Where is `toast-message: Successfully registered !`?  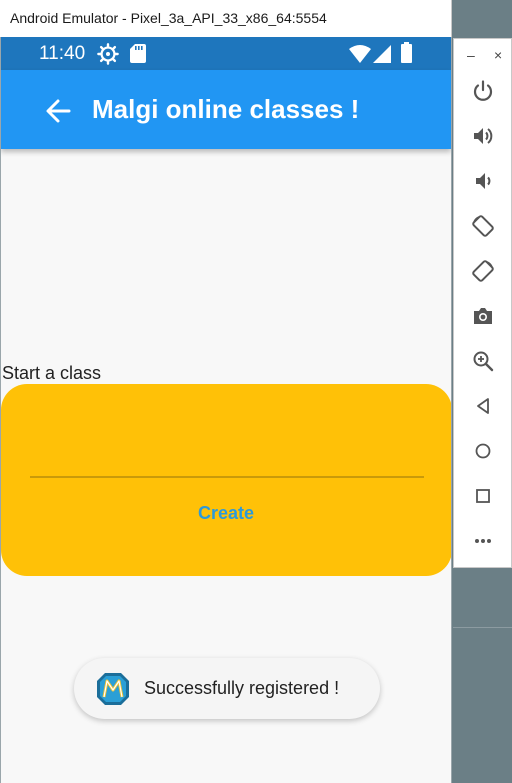
toast-message: Successfully registered ! is located at coordinates (227, 688).